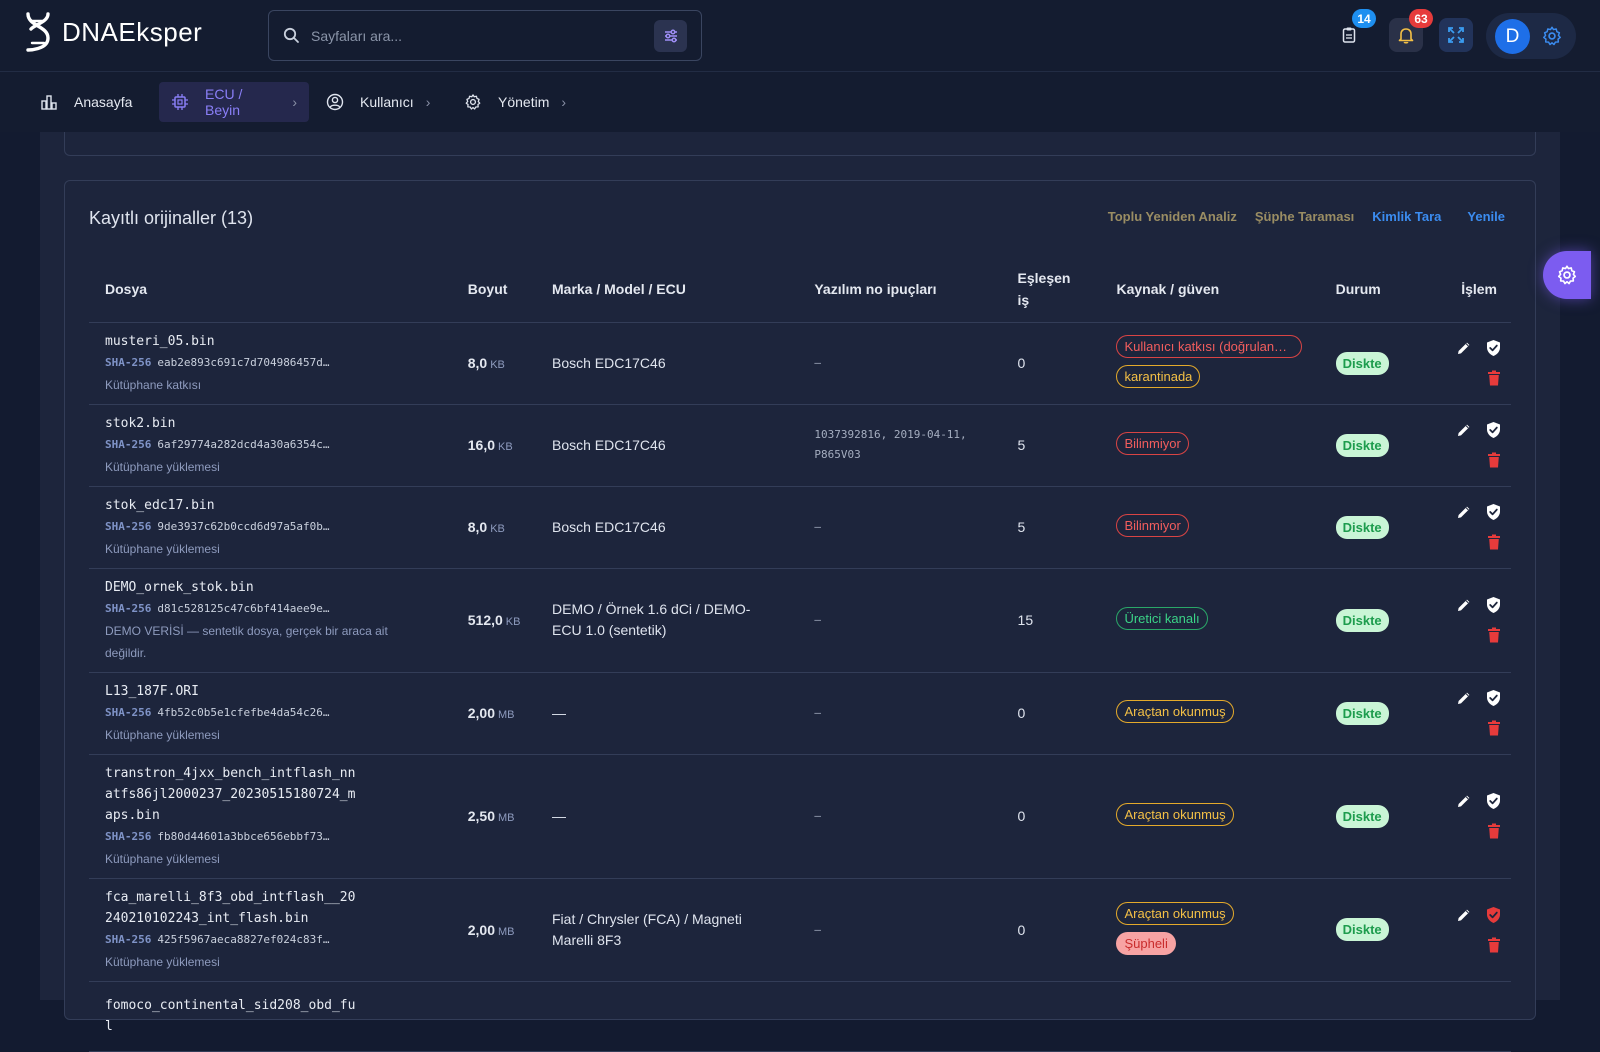 The width and height of the screenshot is (1600, 1052). Describe the element at coordinates (232, 505) in the screenshot. I see `file-name: stok_edc17.bin` at that location.